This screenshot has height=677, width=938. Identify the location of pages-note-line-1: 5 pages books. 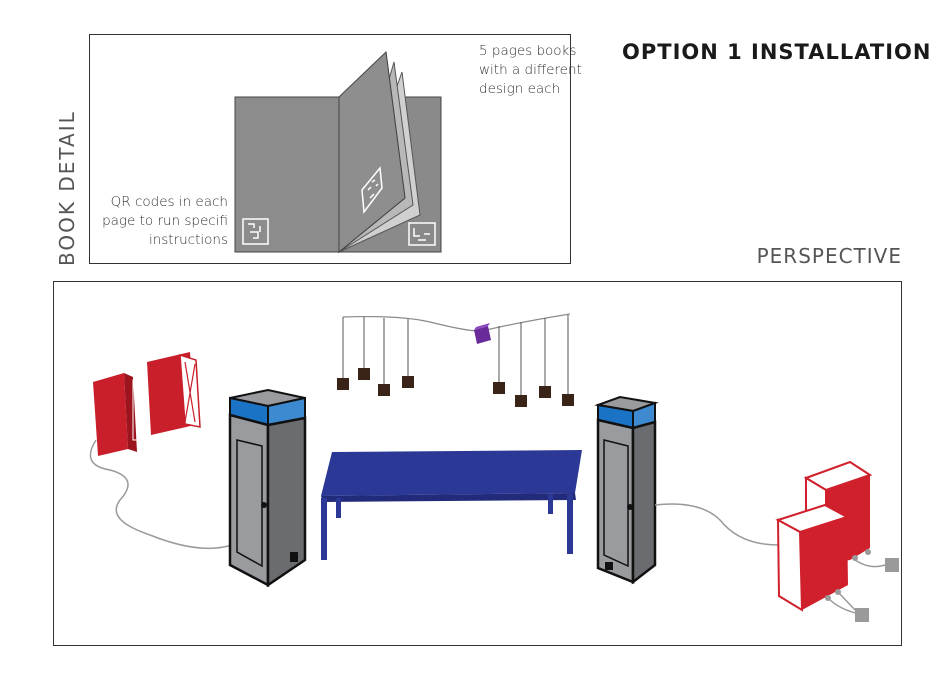
(528, 51).